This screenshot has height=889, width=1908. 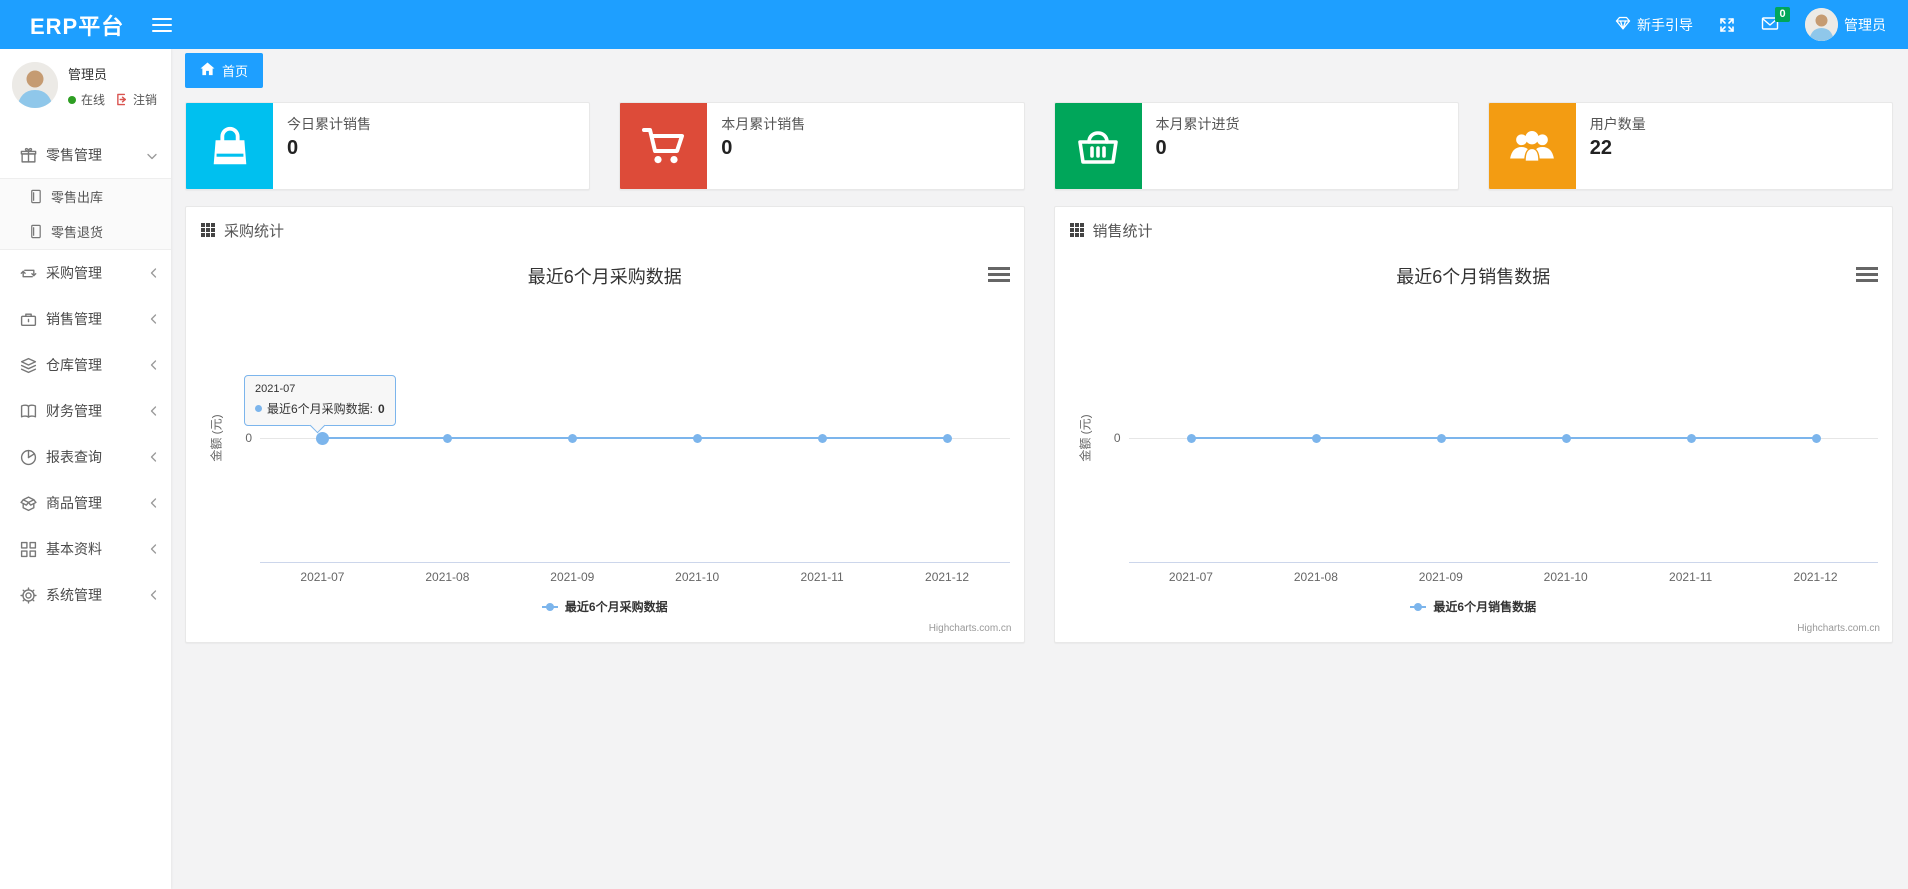 I want to click on fullscreen-button, so click(x=1727, y=25).